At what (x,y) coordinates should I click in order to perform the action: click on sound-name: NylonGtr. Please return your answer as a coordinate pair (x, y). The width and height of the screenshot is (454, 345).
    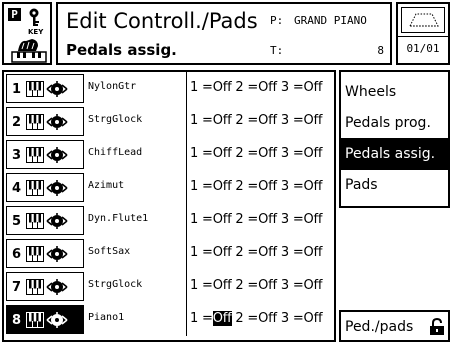
    Looking at the image, I should click on (112, 86).